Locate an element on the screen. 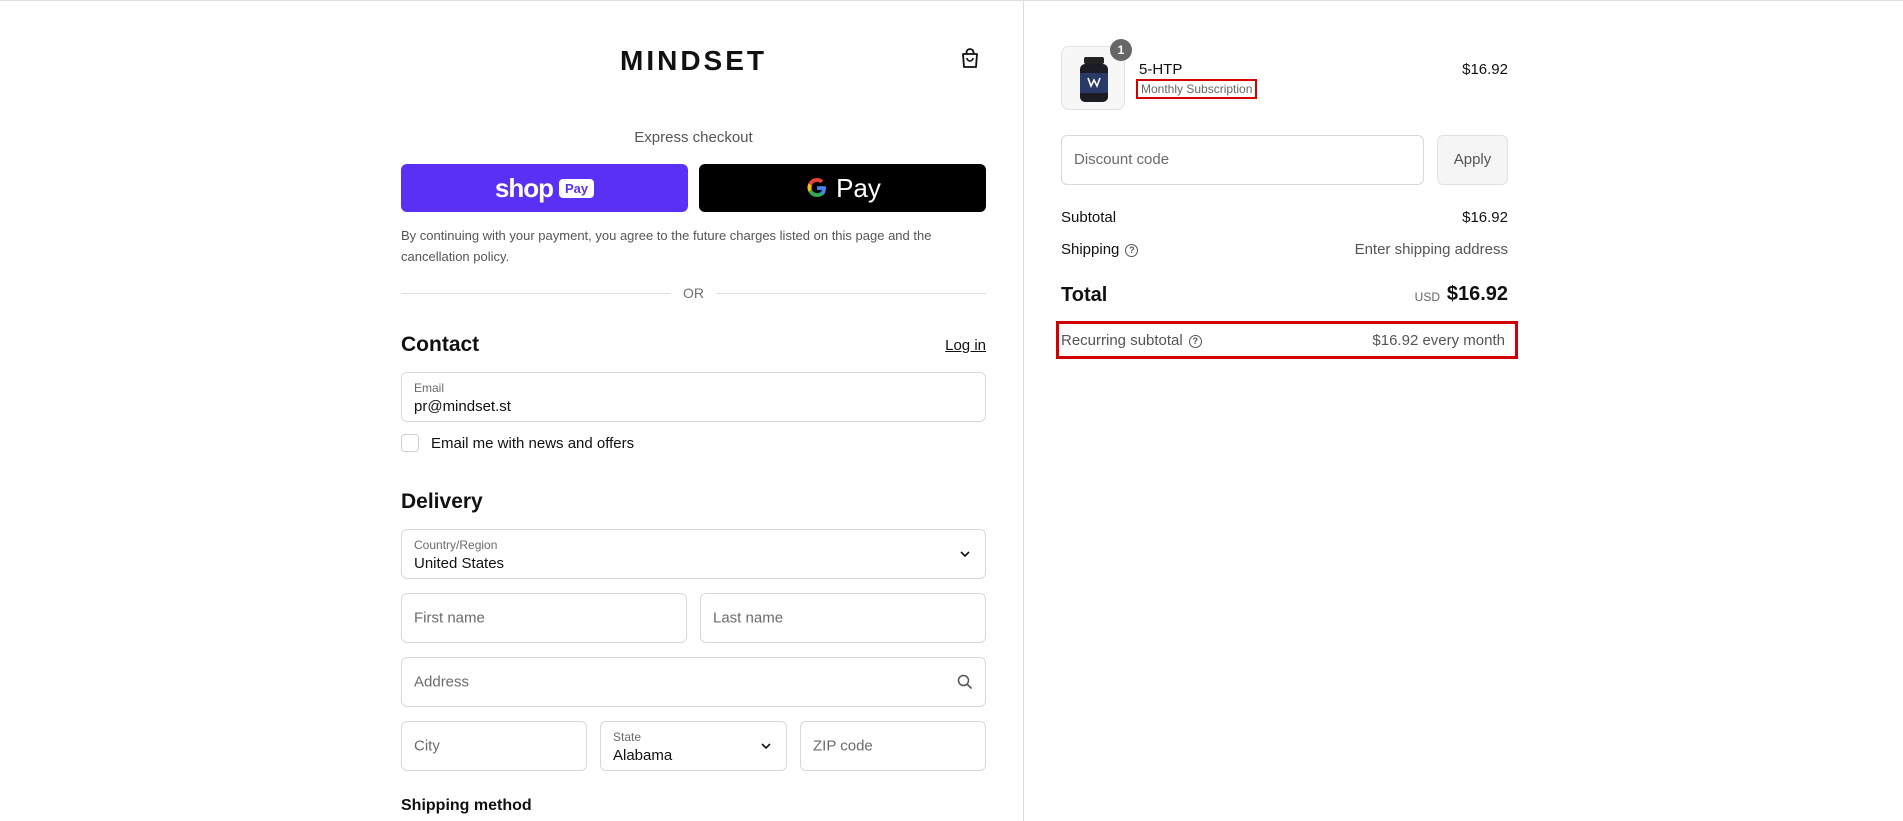 This screenshot has height=821, width=1903. delivery-heading: Delivery is located at coordinates (442, 501).